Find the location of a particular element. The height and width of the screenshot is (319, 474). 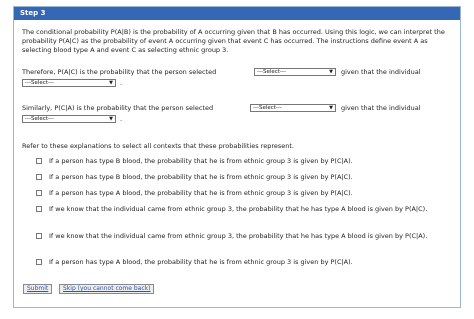

q2-period: . is located at coordinates (121, 119).